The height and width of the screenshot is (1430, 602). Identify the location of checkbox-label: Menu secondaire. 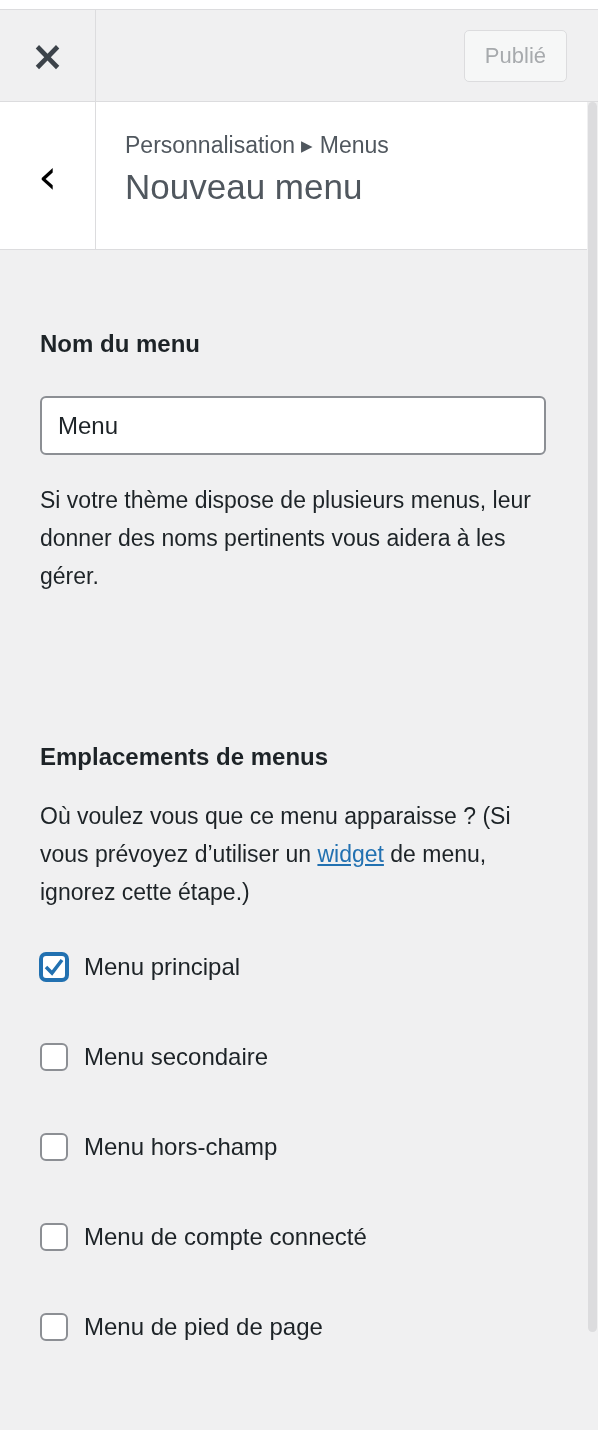
(176, 1057).